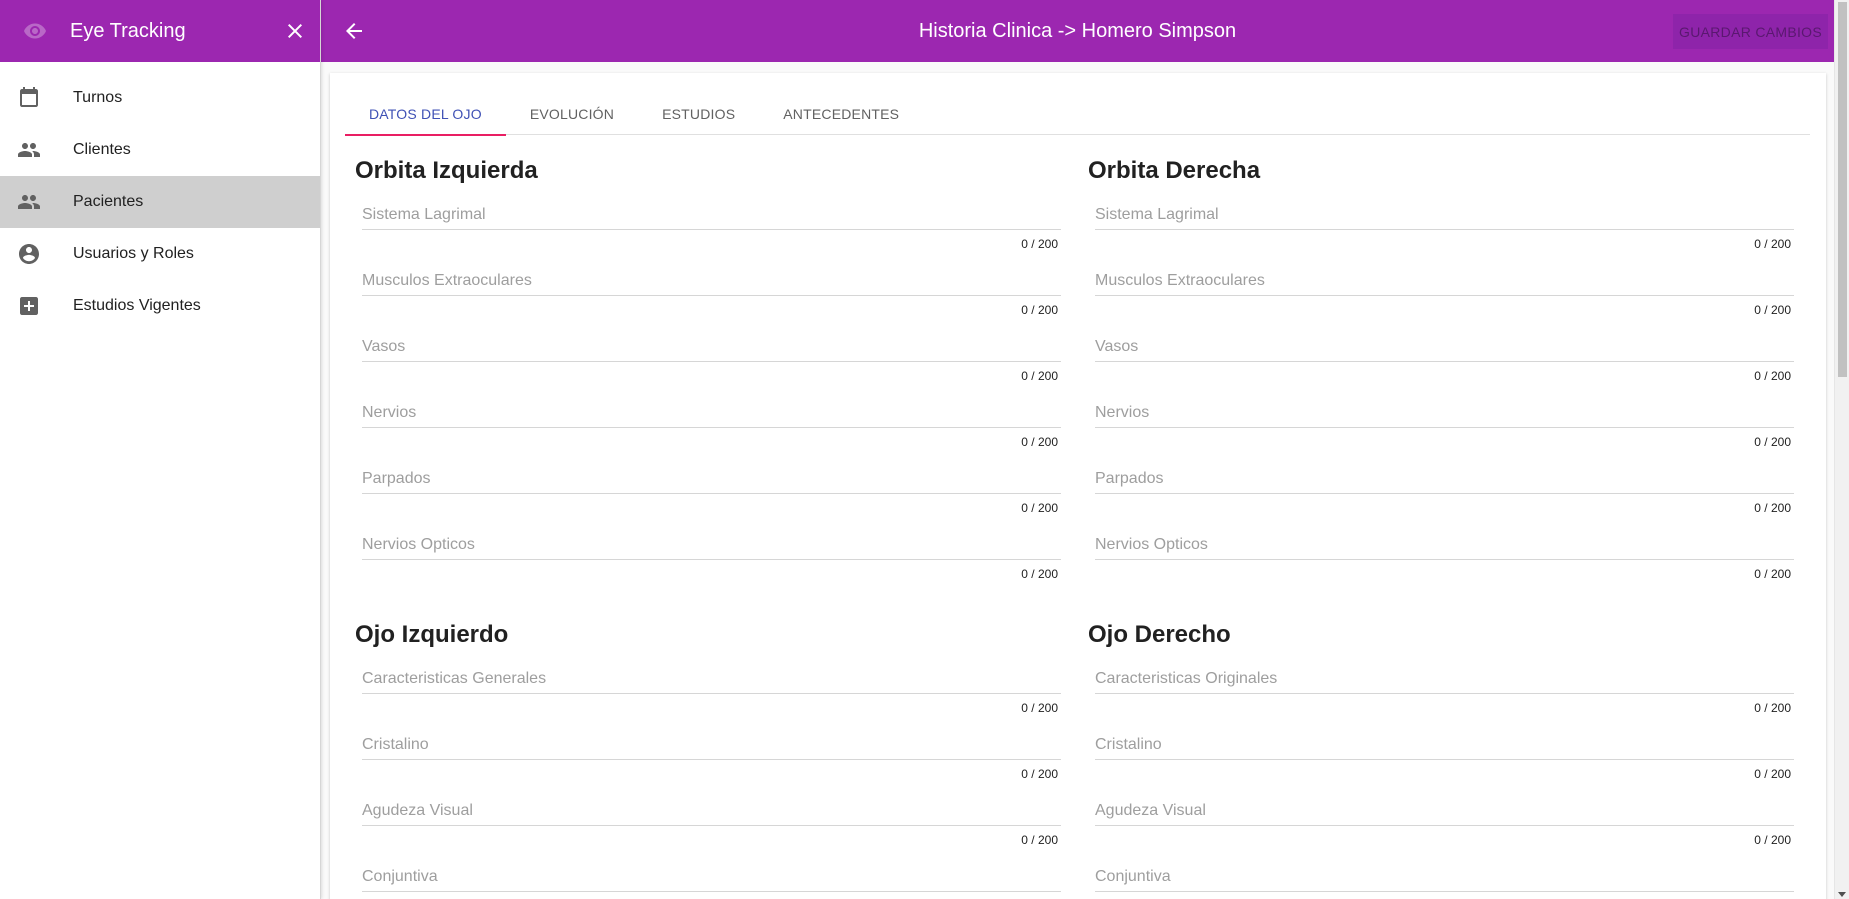  What do you see at coordinates (698, 114) in the screenshot?
I see `tab-estudios: ESTUDIOS` at bounding box center [698, 114].